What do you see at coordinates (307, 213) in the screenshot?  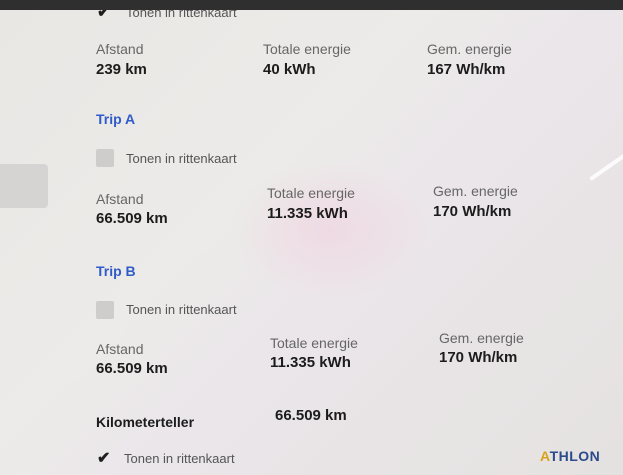 I see `trip-a-energy-value: 11.335 kWh` at bounding box center [307, 213].